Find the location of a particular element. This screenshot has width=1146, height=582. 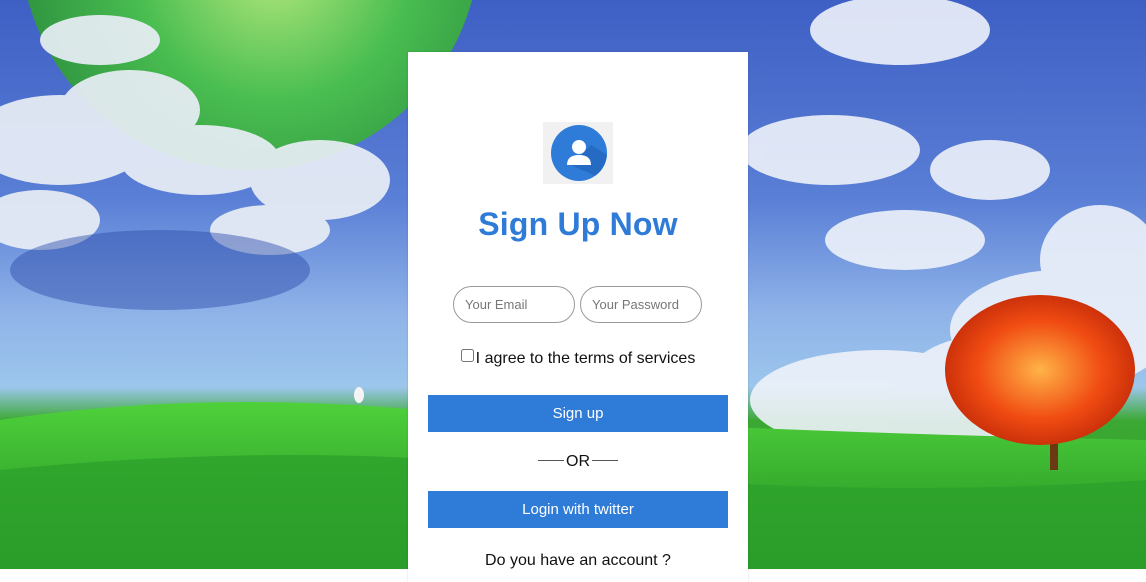

account-prompt: Do you have an account ? is located at coordinates (578, 561).